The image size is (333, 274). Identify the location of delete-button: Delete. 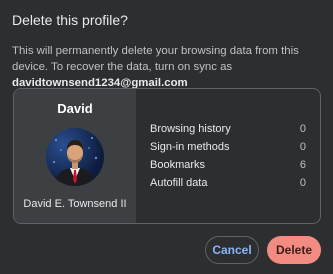
(294, 250).